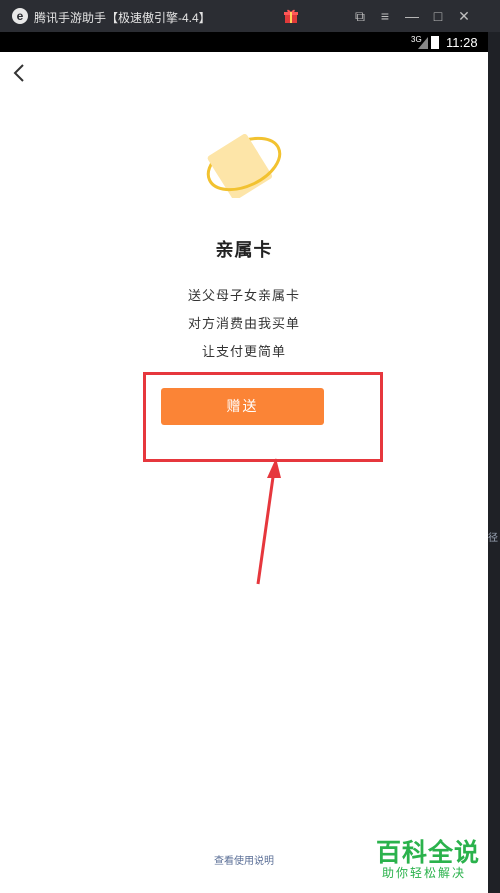 This screenshot has height=893, width=500. I want to click on emulator-title-bar: e 腾讯手游助手【极速傲引擎-4.4】 ⧉ ≡ — □ ✕, so click(250, 16).